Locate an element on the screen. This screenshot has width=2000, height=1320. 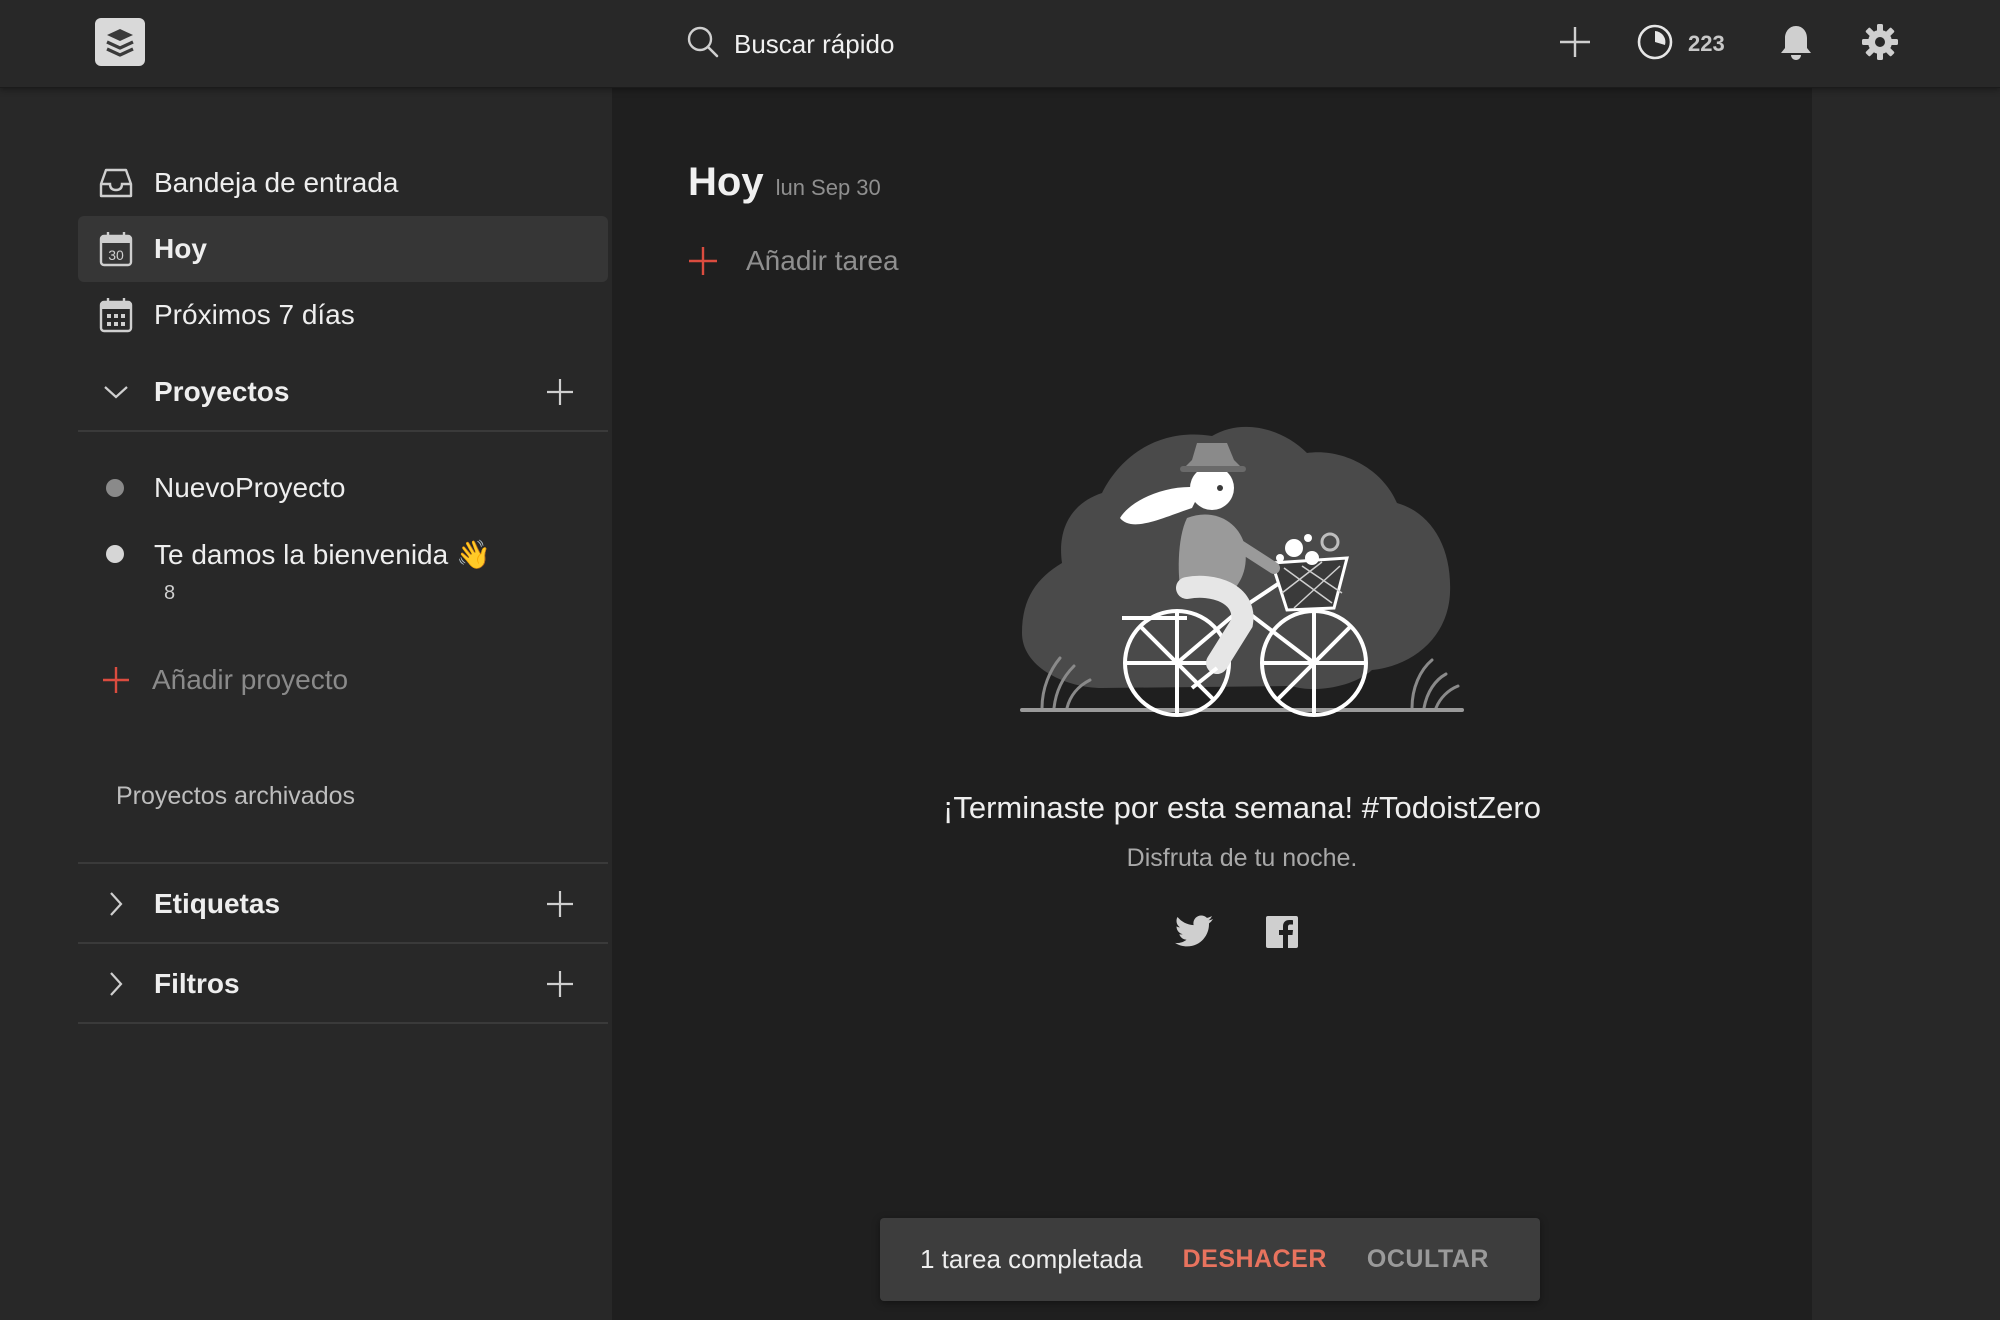
gear-icon is located at coordinates (1880, 44).